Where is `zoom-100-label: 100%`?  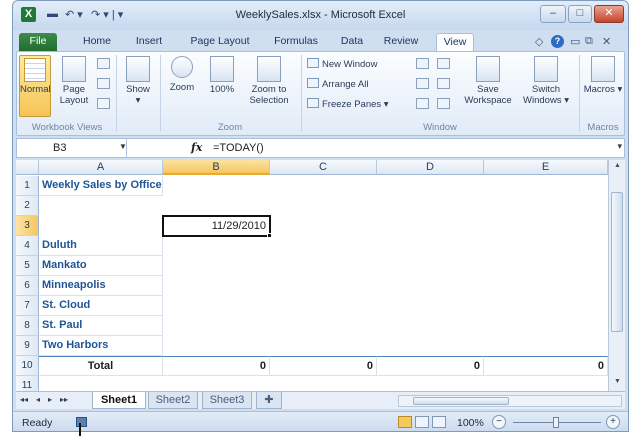
zoom-100-label: 100% is located at coordinates (222, 89).